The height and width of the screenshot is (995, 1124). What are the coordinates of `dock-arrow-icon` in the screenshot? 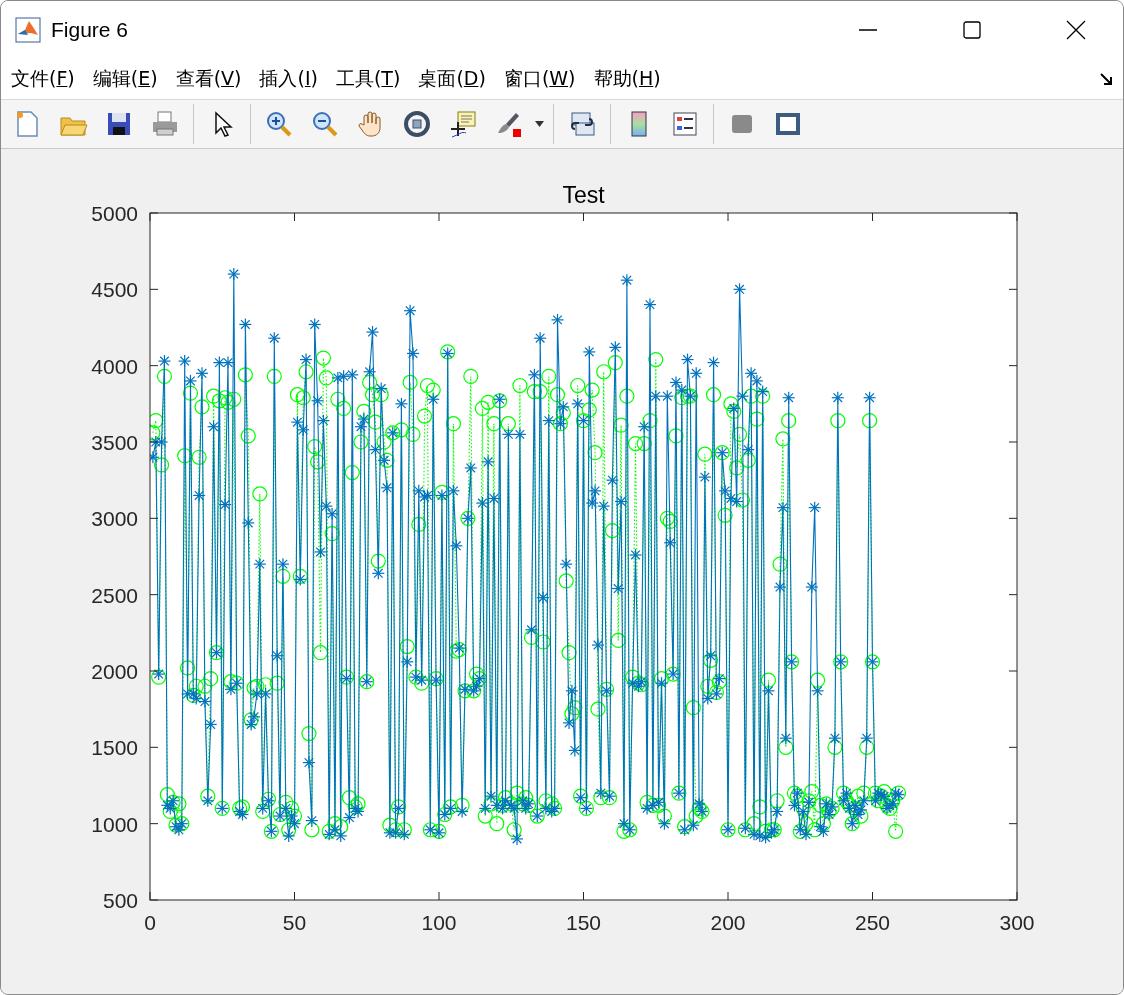 It's located at (1106, 79).